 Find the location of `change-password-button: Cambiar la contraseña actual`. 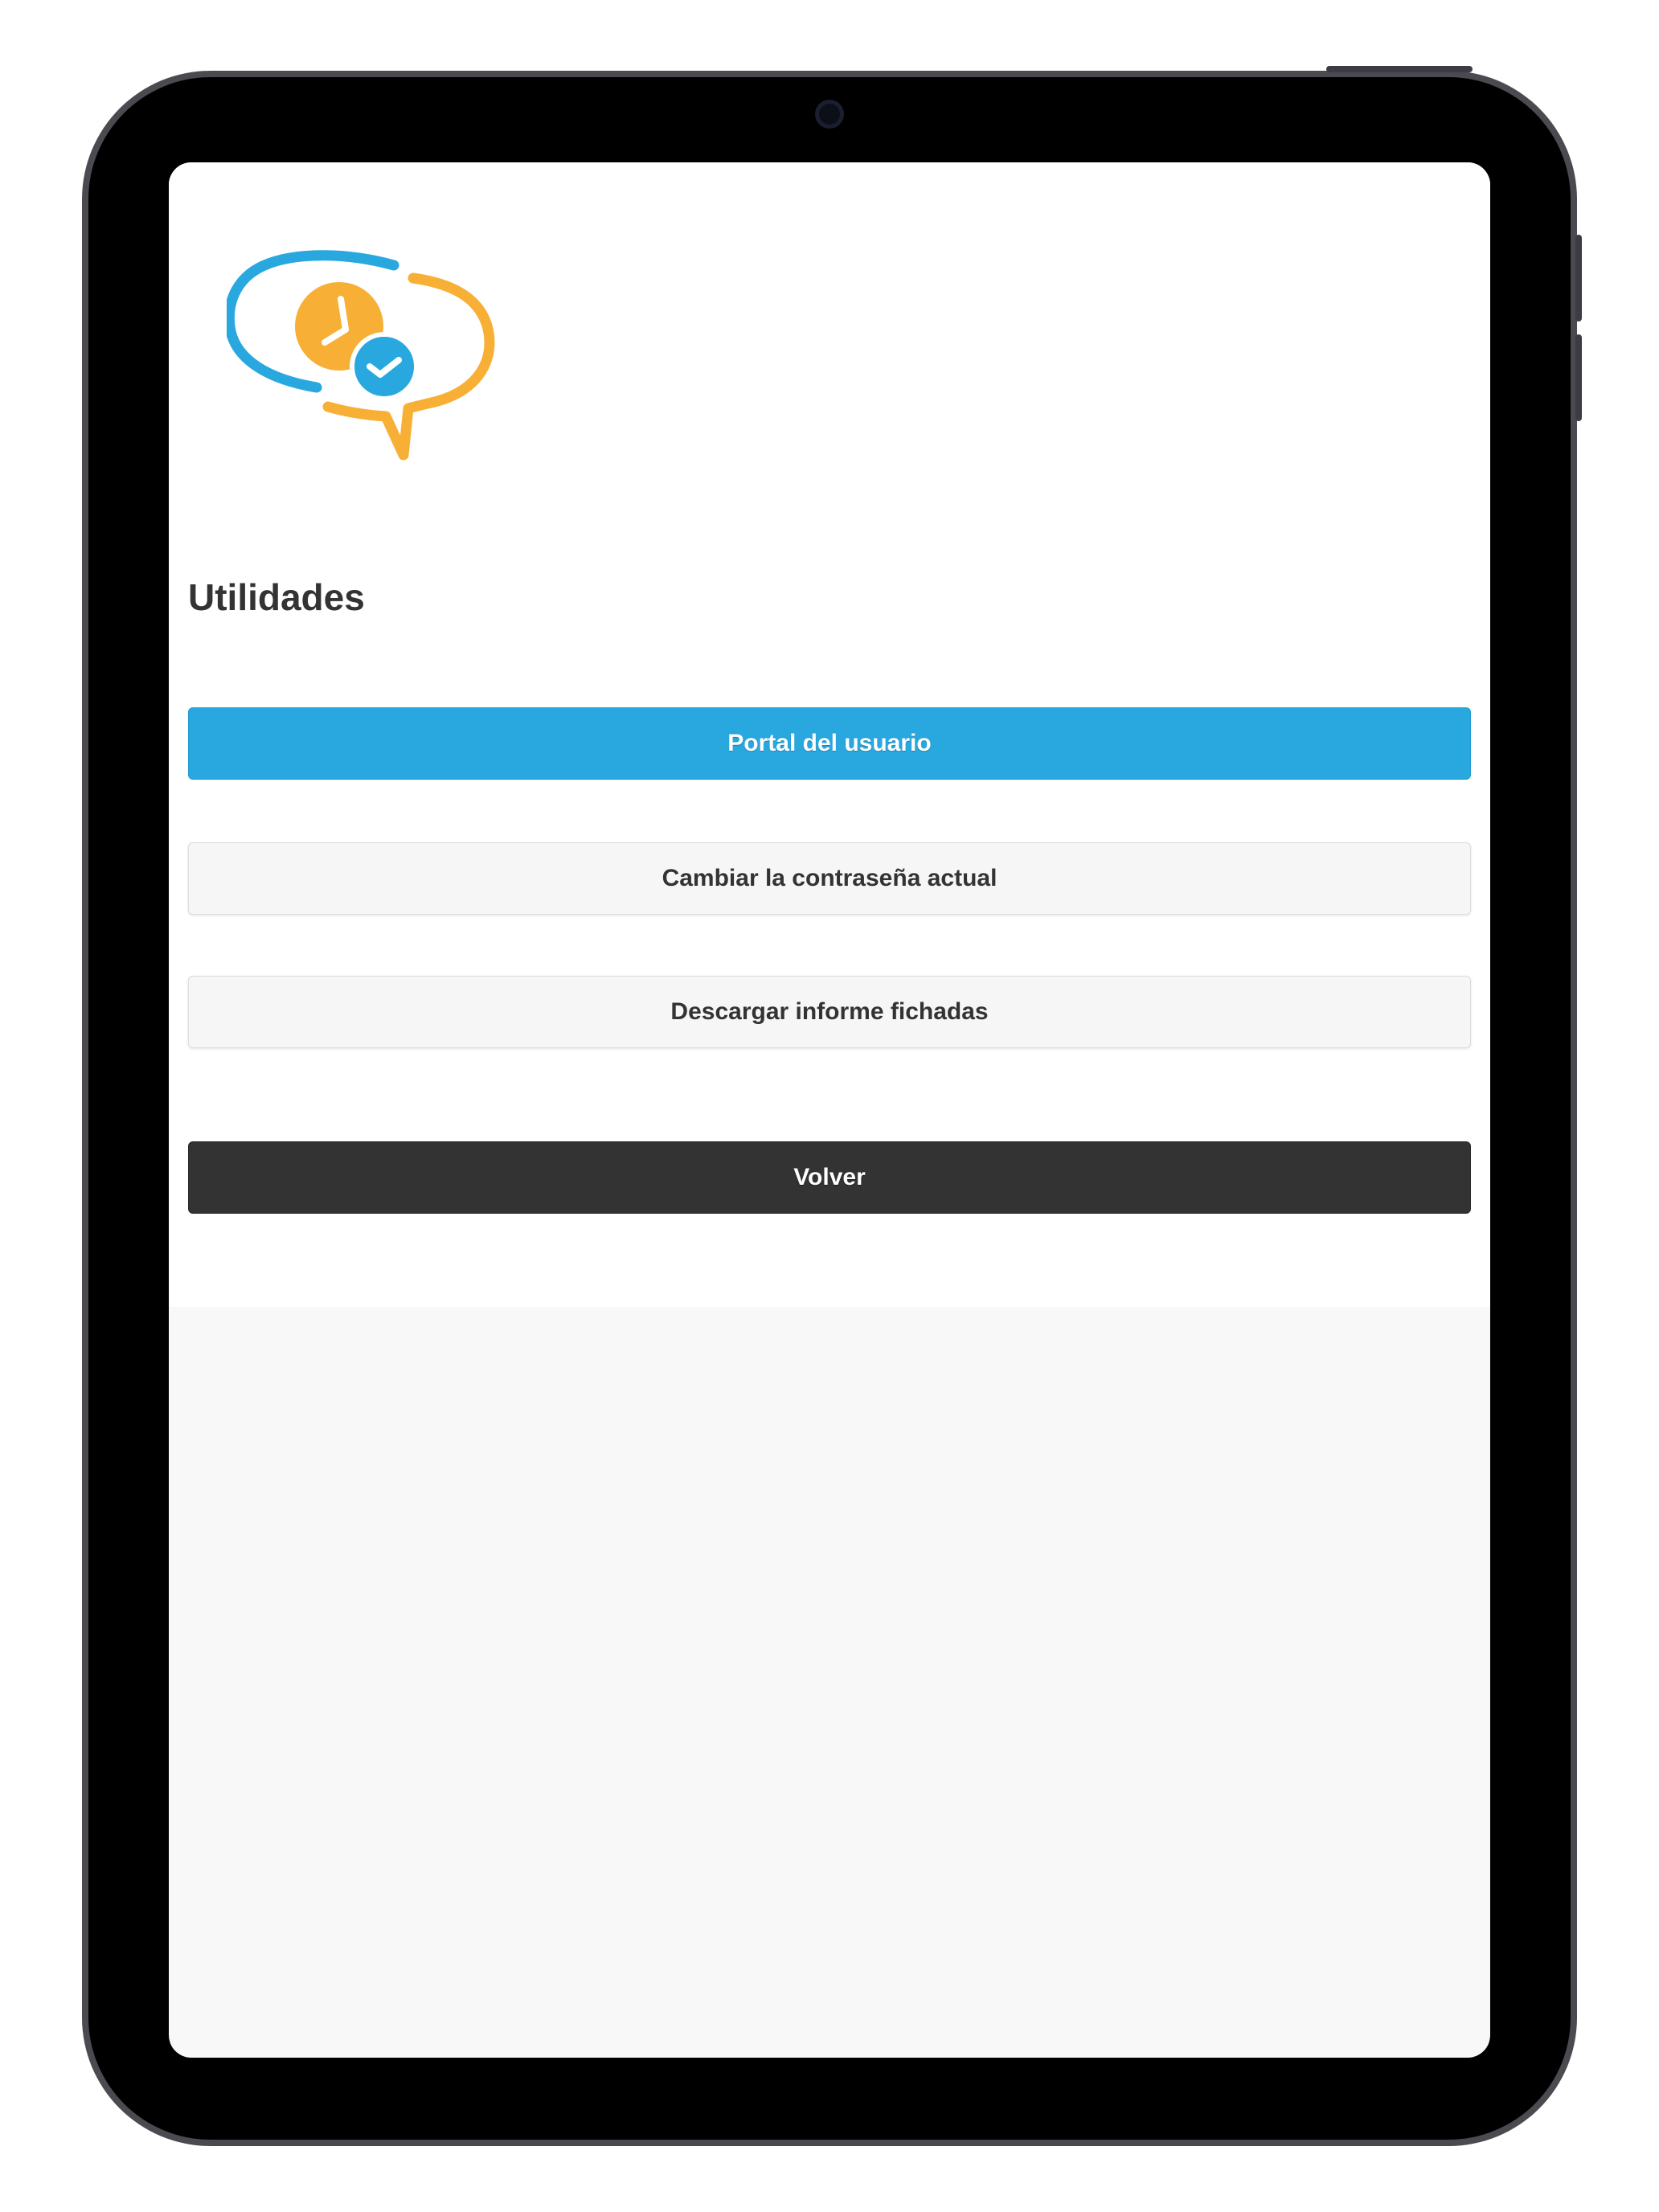

change-password-button: Cambiar la contraseña actual is located at coordinates (829, 878).